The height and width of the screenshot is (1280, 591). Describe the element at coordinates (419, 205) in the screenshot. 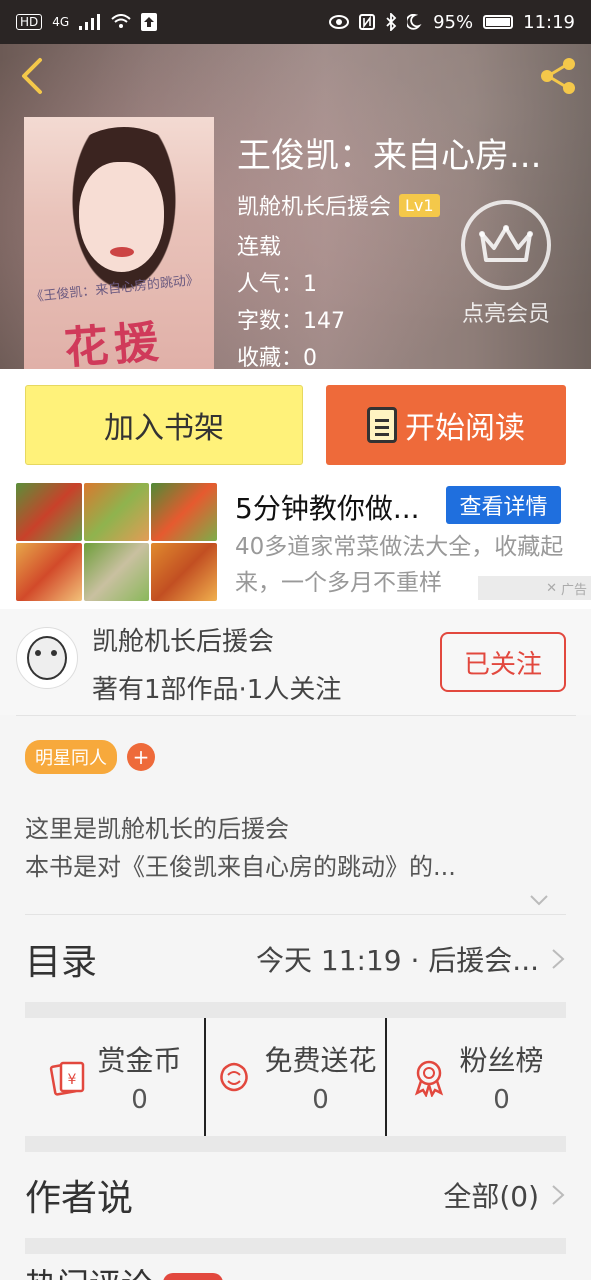

I see `level-badge: Lv1` at that location.